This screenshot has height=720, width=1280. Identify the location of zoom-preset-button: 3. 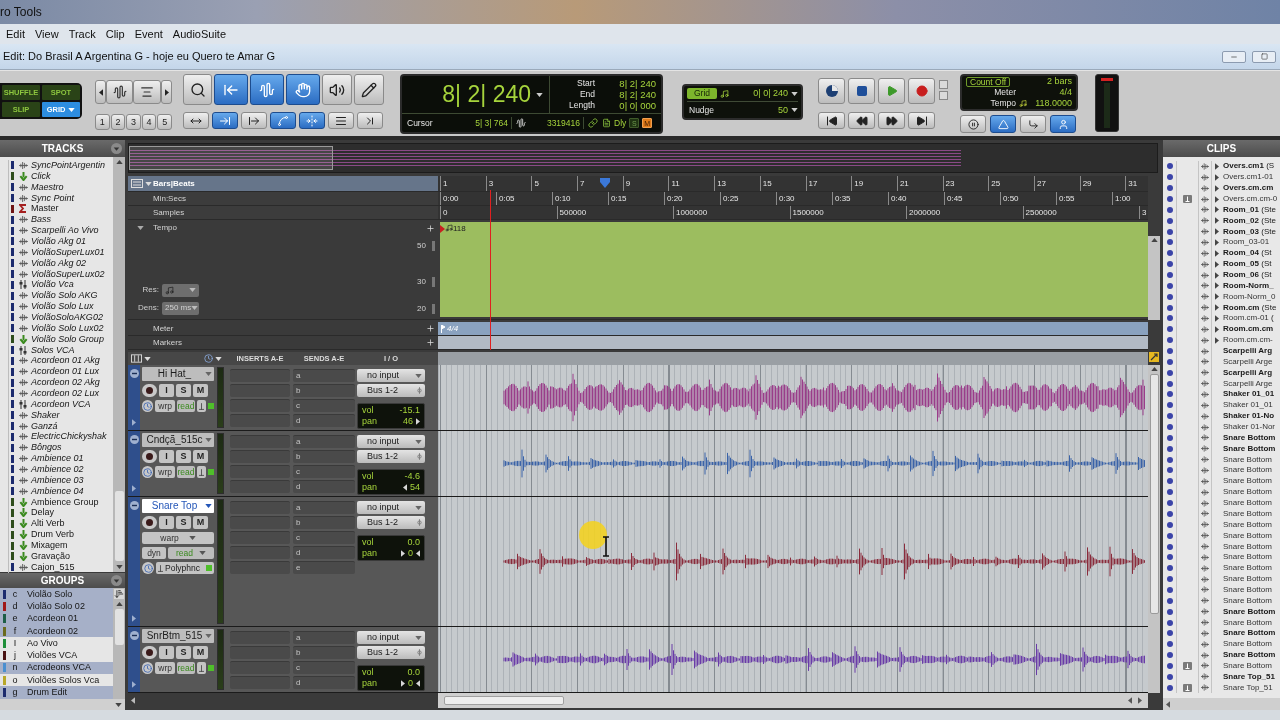
(133, 122).